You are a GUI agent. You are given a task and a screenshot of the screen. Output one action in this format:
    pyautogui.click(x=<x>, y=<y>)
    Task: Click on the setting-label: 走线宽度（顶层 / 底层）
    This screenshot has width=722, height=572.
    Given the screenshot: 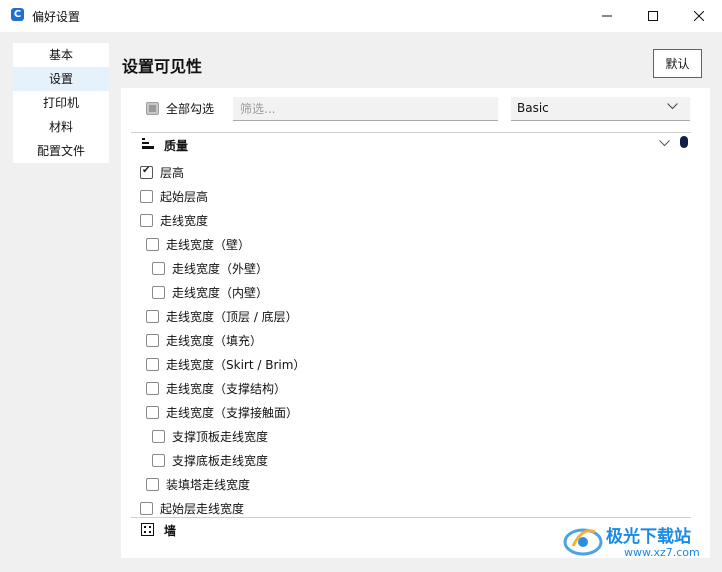 What is the action you would take?
    pyautogui.click(x=232, y=317)
    